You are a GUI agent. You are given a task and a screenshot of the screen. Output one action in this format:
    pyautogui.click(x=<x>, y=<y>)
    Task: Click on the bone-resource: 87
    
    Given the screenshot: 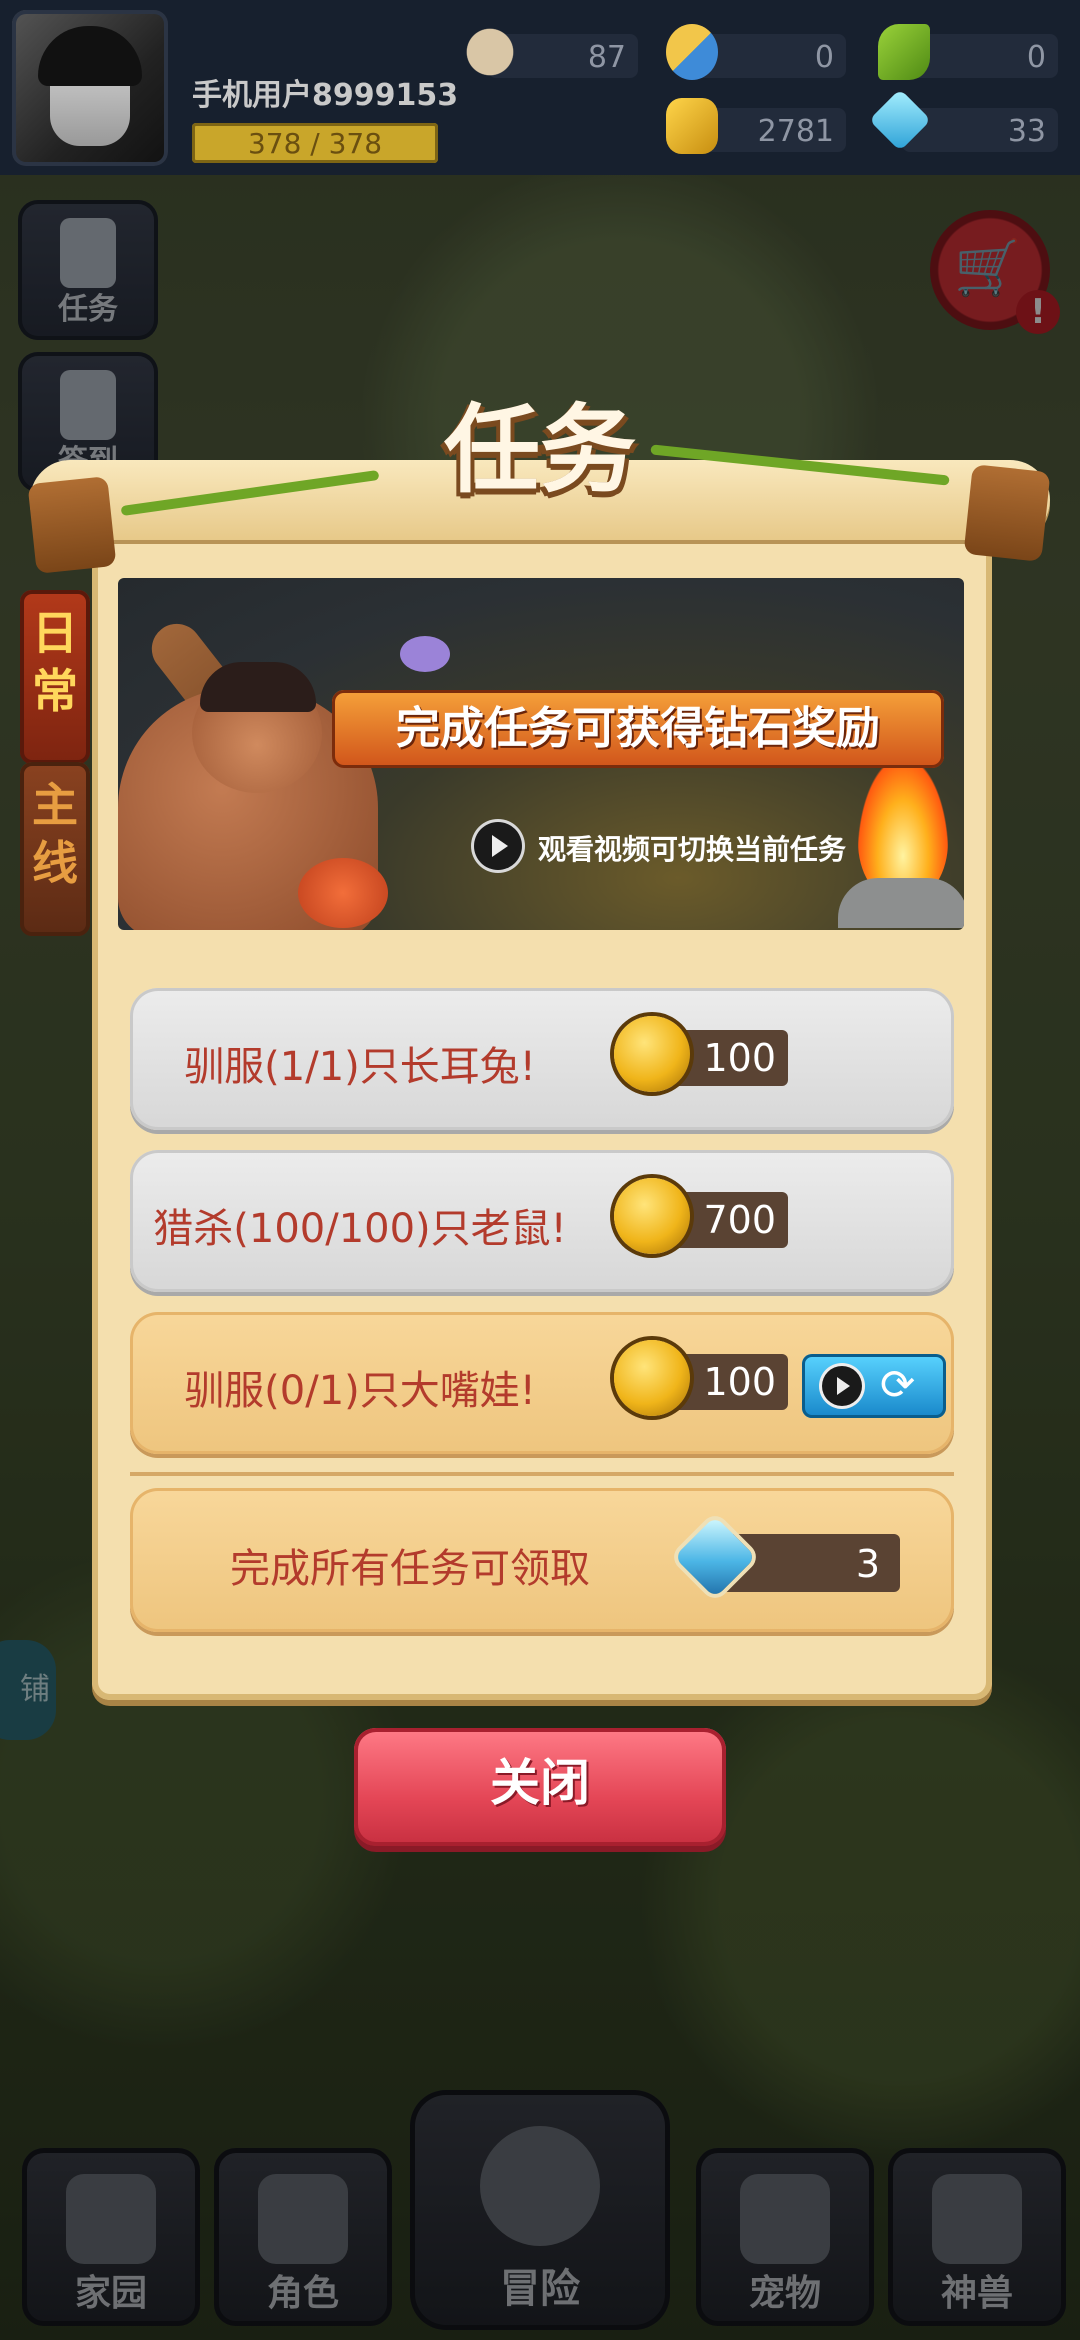 What is the action you would take?
    pyautogui.click(x=551, y=52)
    